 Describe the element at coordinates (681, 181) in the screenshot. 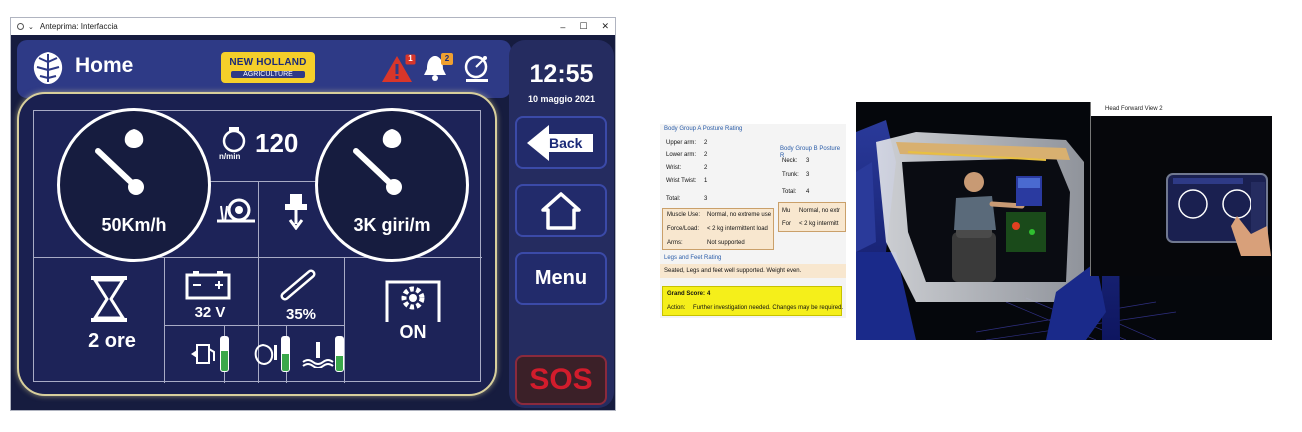

I see `group-a-label: Wrist Twist:` at that location.